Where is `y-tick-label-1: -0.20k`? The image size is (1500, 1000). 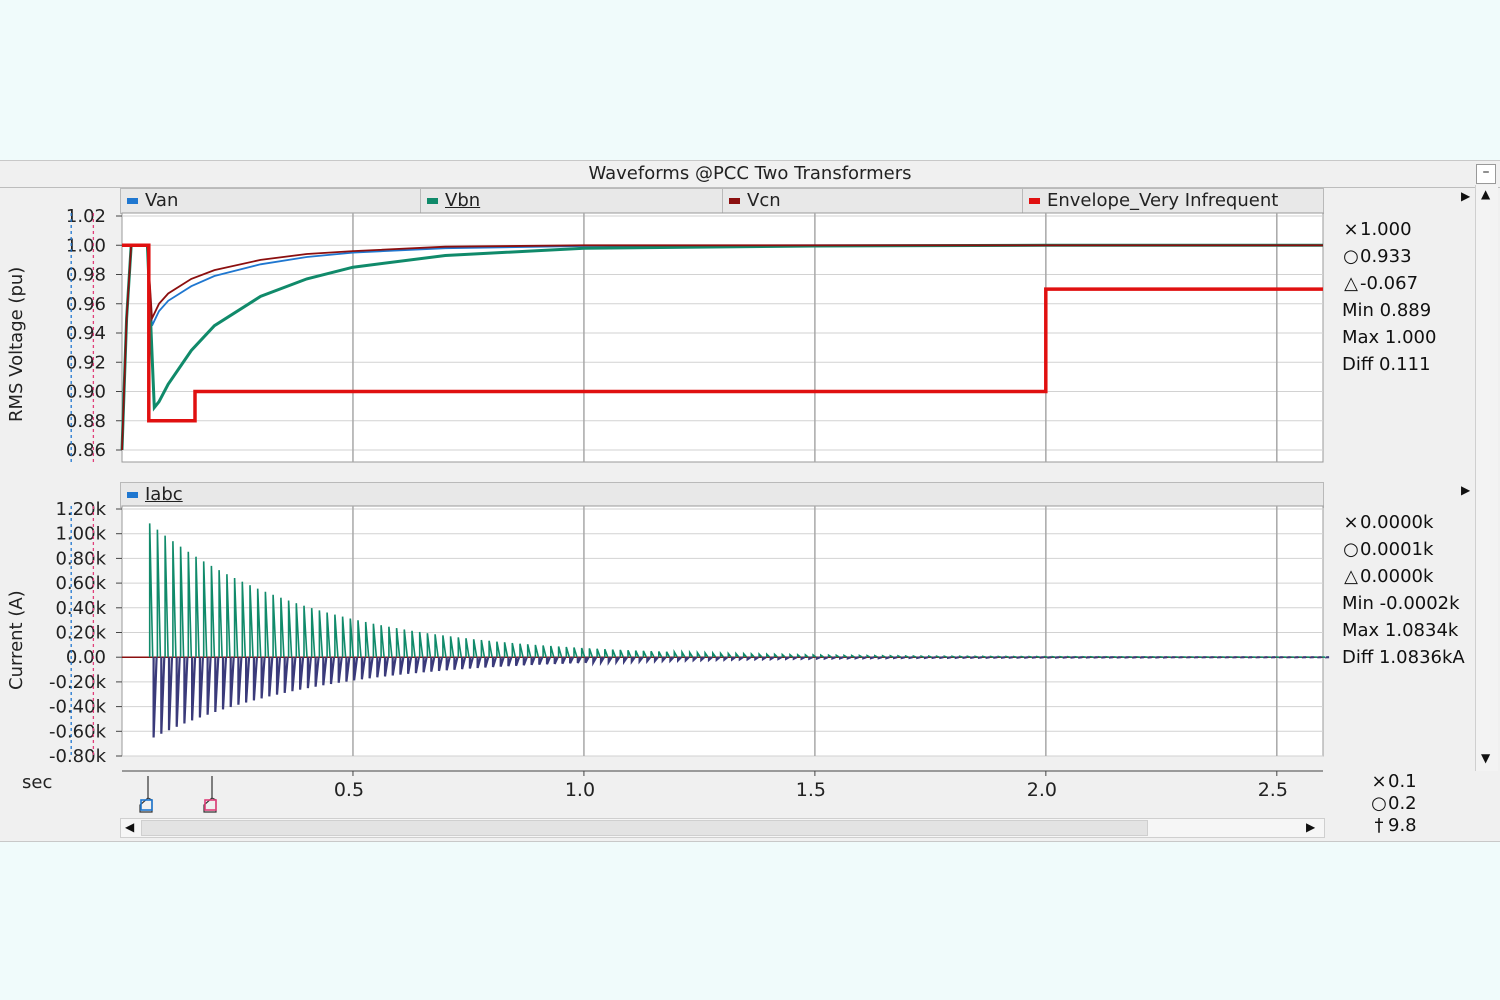
y-tick-label-1: -0.20k is located at coordinates (78, 682).